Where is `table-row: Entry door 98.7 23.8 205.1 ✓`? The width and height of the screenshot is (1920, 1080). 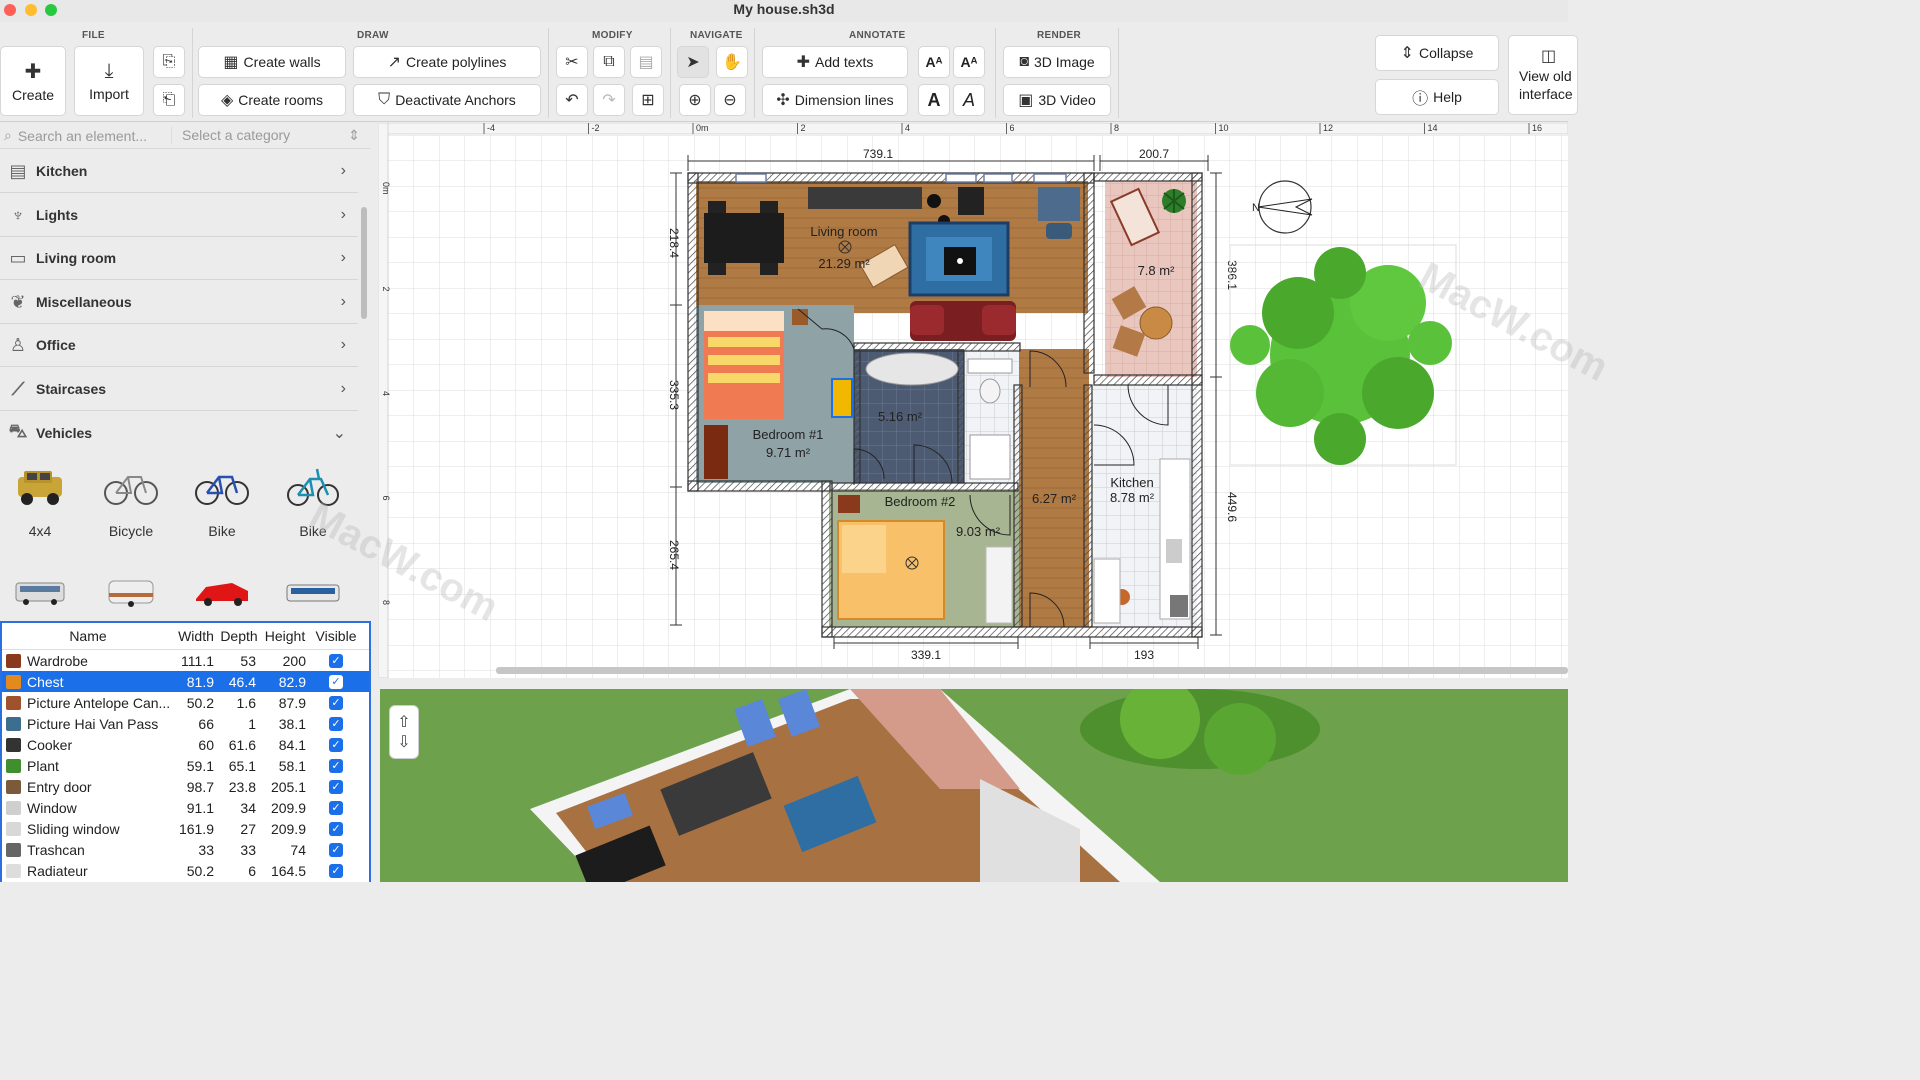 table-row: Entry door 98.7 23.8 205.1 ✓ is located at coordinates (185, 786).